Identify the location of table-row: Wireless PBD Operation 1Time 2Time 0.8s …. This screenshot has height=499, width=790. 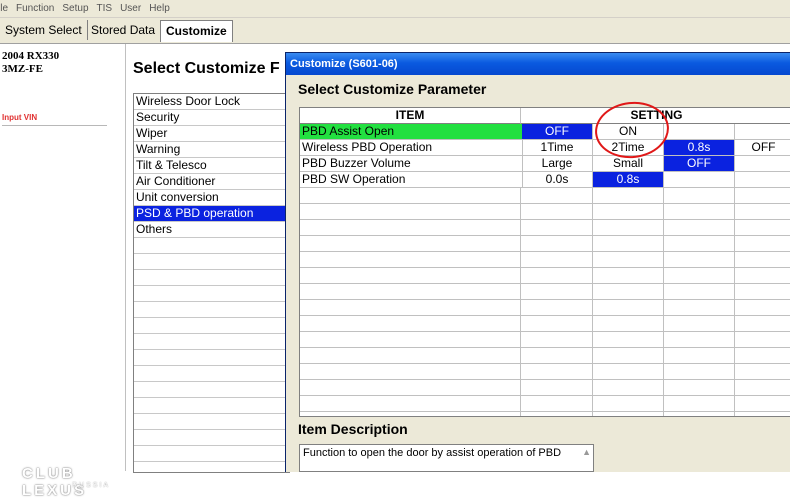
(545, 148).